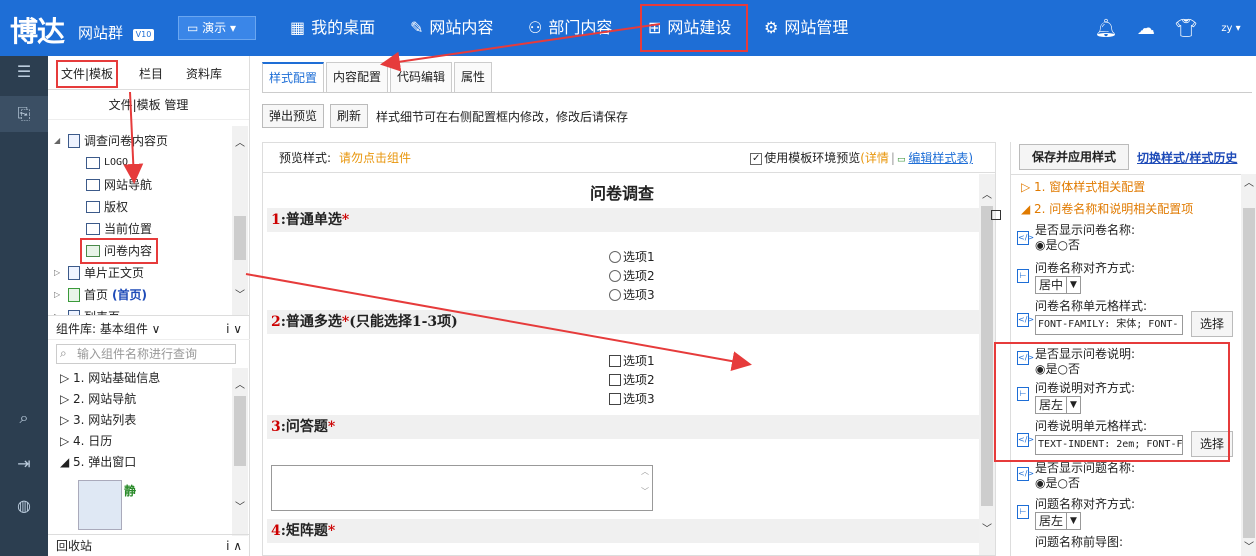  I want to click on survey-title: 问卷调查, so click(621, 193).